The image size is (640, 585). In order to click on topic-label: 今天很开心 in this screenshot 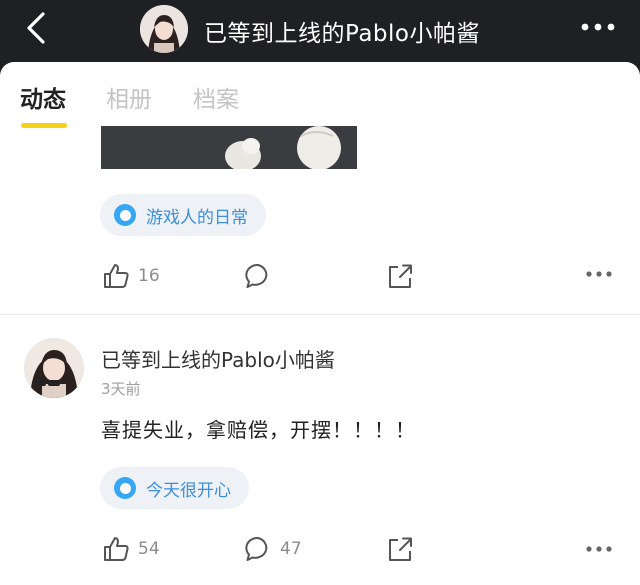, I will do `click(188, 490)`.